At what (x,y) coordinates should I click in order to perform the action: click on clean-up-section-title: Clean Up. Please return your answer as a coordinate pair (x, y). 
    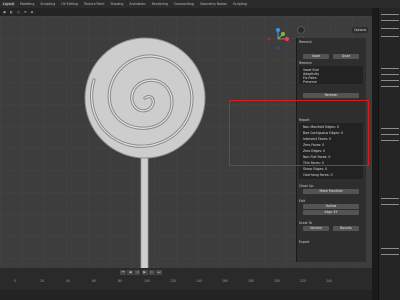
    Looking at the image, I should click on (306, 186).